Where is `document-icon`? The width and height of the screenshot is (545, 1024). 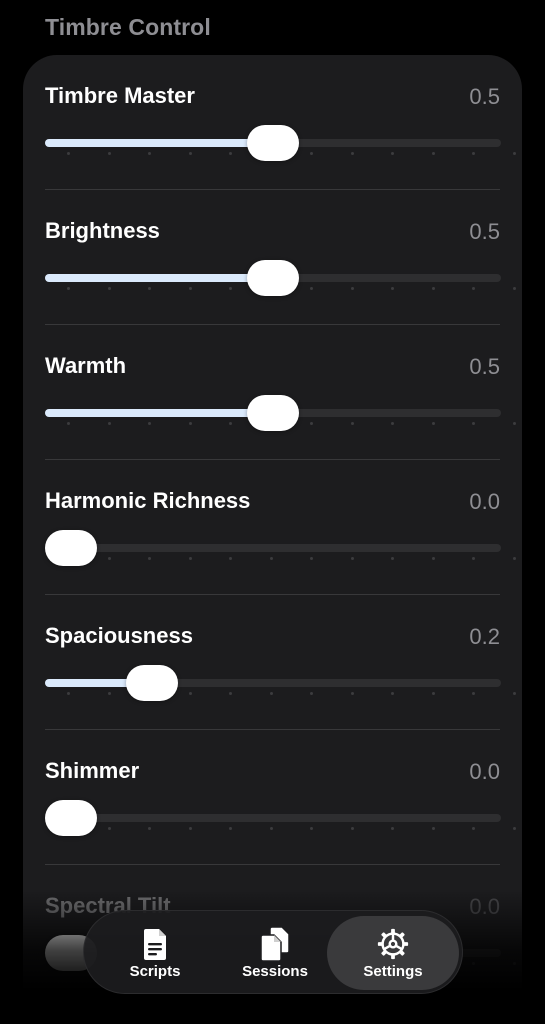
document-icon is located at coordinates (155, 944).